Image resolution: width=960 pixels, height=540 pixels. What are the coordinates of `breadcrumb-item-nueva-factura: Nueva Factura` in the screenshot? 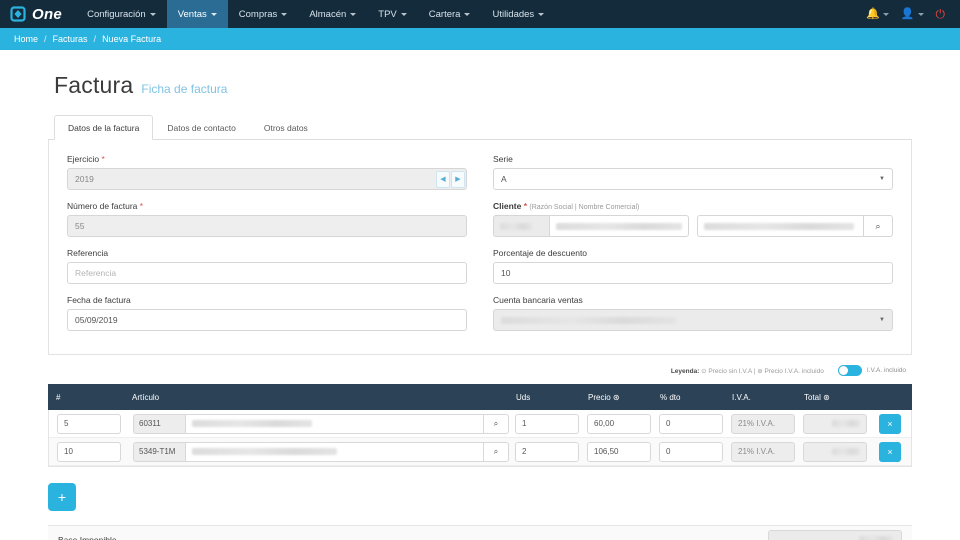 It's located at (131, 39).